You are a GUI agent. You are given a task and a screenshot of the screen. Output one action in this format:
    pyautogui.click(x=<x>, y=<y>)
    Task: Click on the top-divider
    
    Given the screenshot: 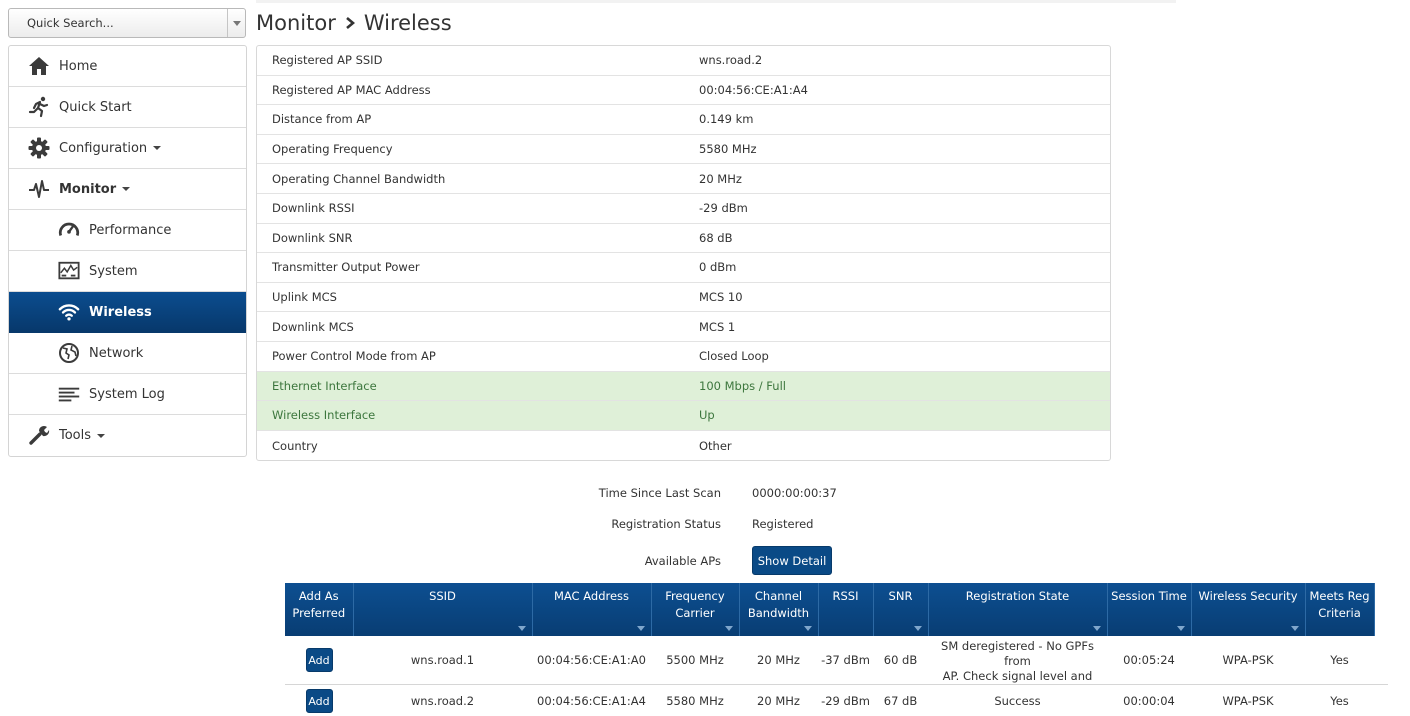 What is the action you would take?
    pyautogui.click(x=716, y=1)
    